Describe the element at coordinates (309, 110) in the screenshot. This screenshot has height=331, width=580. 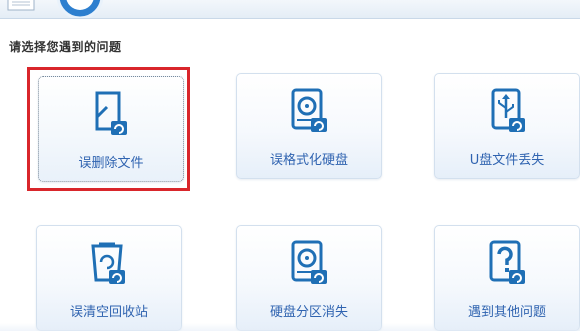
I see `formatted-disk-icon` at that location.